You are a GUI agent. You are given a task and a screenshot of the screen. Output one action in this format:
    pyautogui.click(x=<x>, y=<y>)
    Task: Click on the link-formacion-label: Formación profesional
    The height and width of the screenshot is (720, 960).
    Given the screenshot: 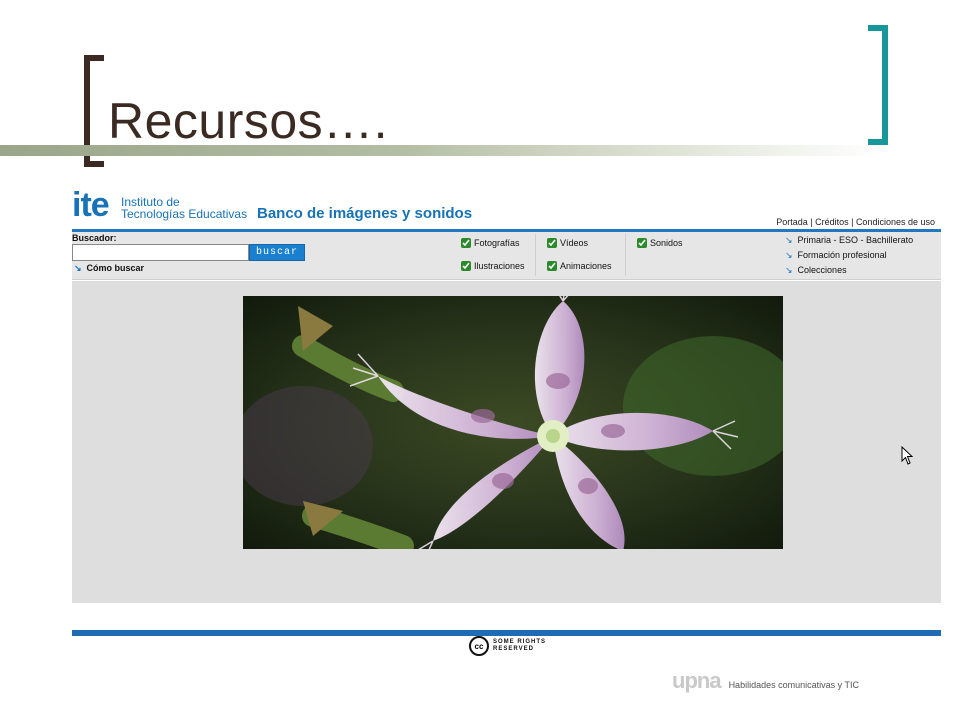 What is the action you would take?
    pyautogui.click(x=842, y=255)
    